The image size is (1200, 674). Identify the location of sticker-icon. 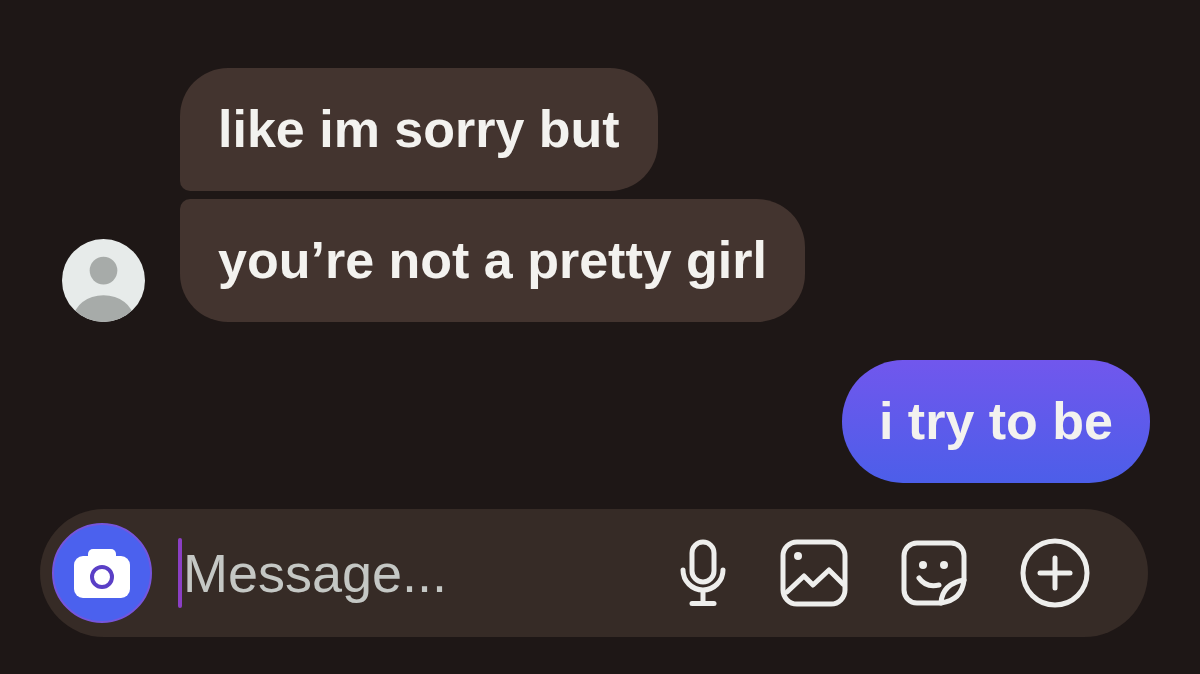
(934, 573).